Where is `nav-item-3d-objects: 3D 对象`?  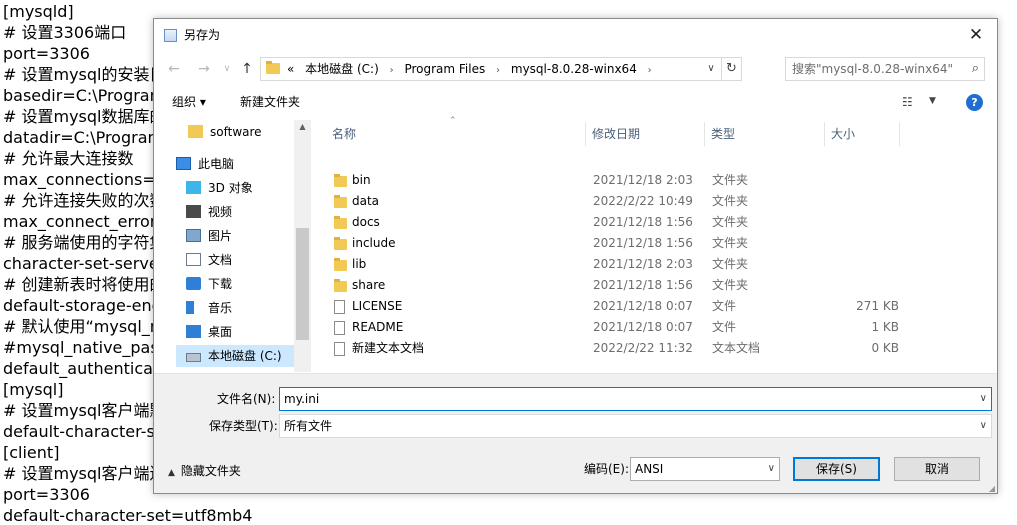 nav-item-3d-objects: 3D 对象 is located at coordinates (219, 188).